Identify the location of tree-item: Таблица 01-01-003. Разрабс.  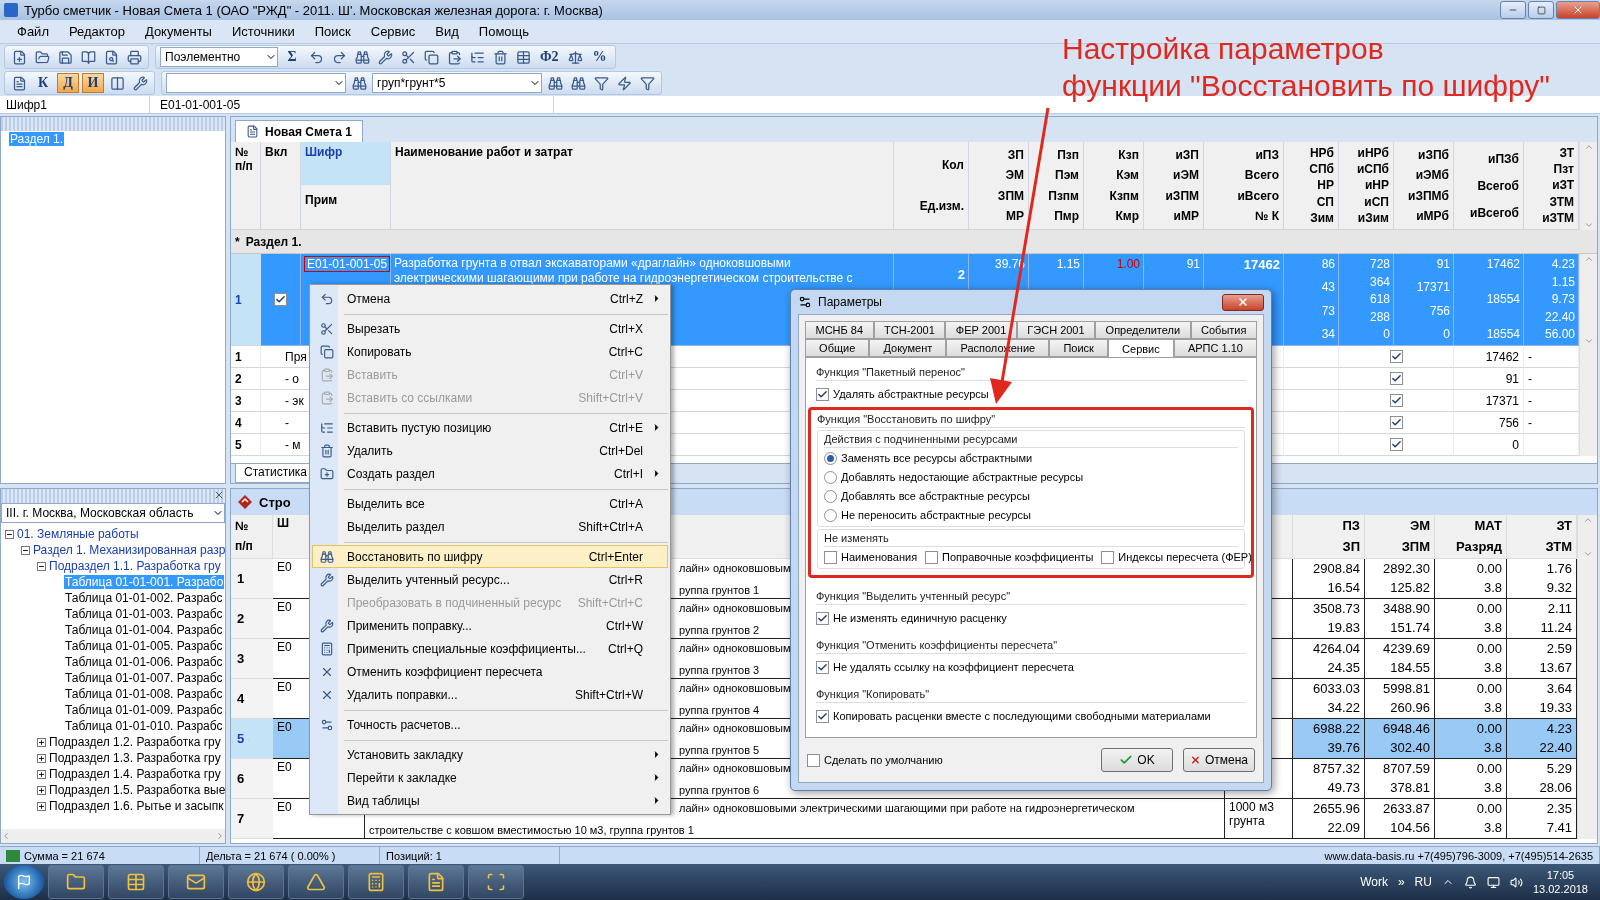
(144, 614).